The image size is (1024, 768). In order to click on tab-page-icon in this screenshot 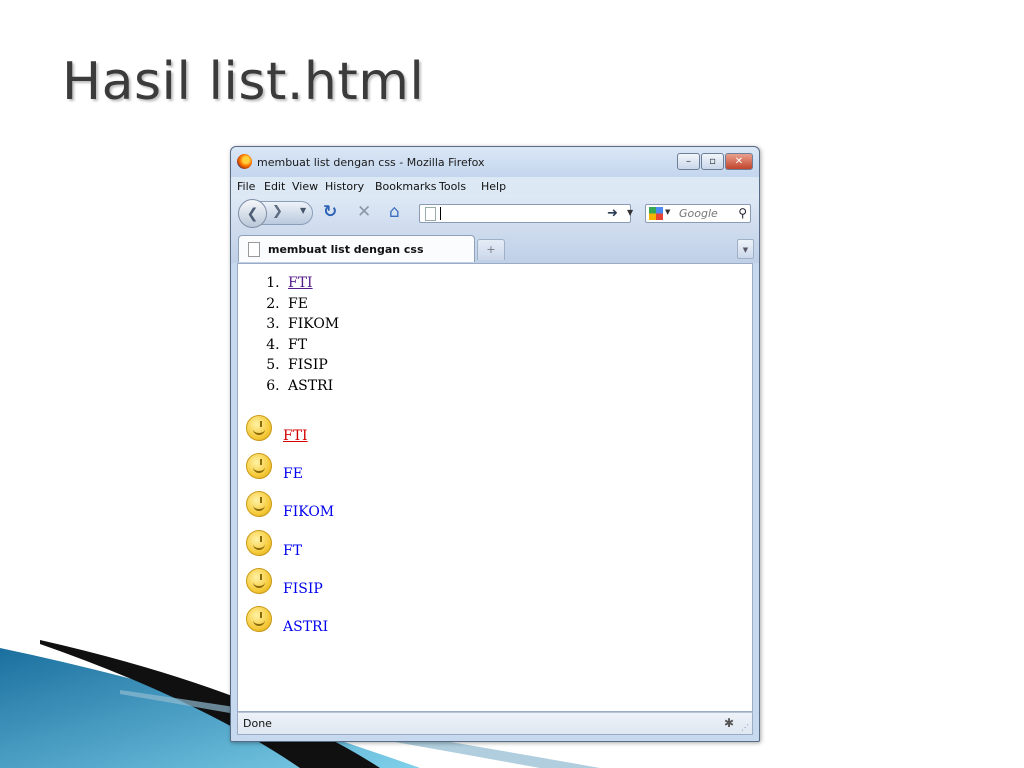, I will do `click(254, 249)`.